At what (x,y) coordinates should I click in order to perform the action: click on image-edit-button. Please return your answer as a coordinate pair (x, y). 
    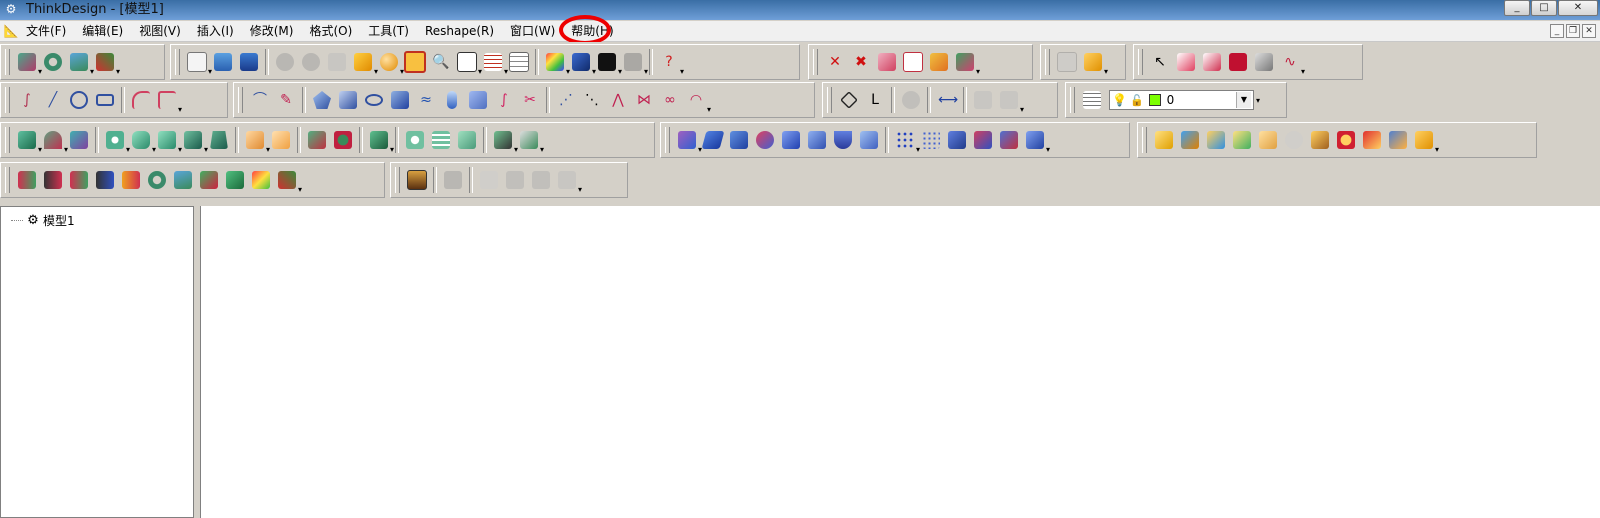
    Looking at the image, I should click on (453, 180).